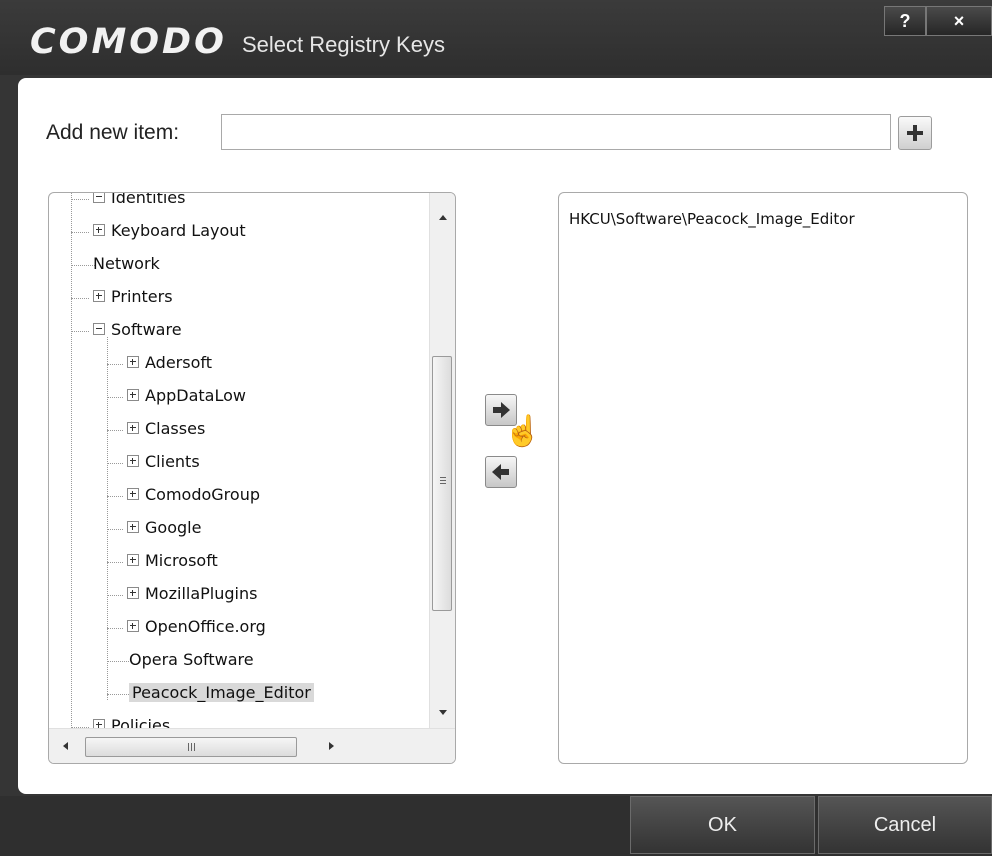 This screenshot has width=992, height=856. Describe the element at coordinates (205, 626) in the screenshot. I see `tree-item-label: OpenOffice.org` at that location.